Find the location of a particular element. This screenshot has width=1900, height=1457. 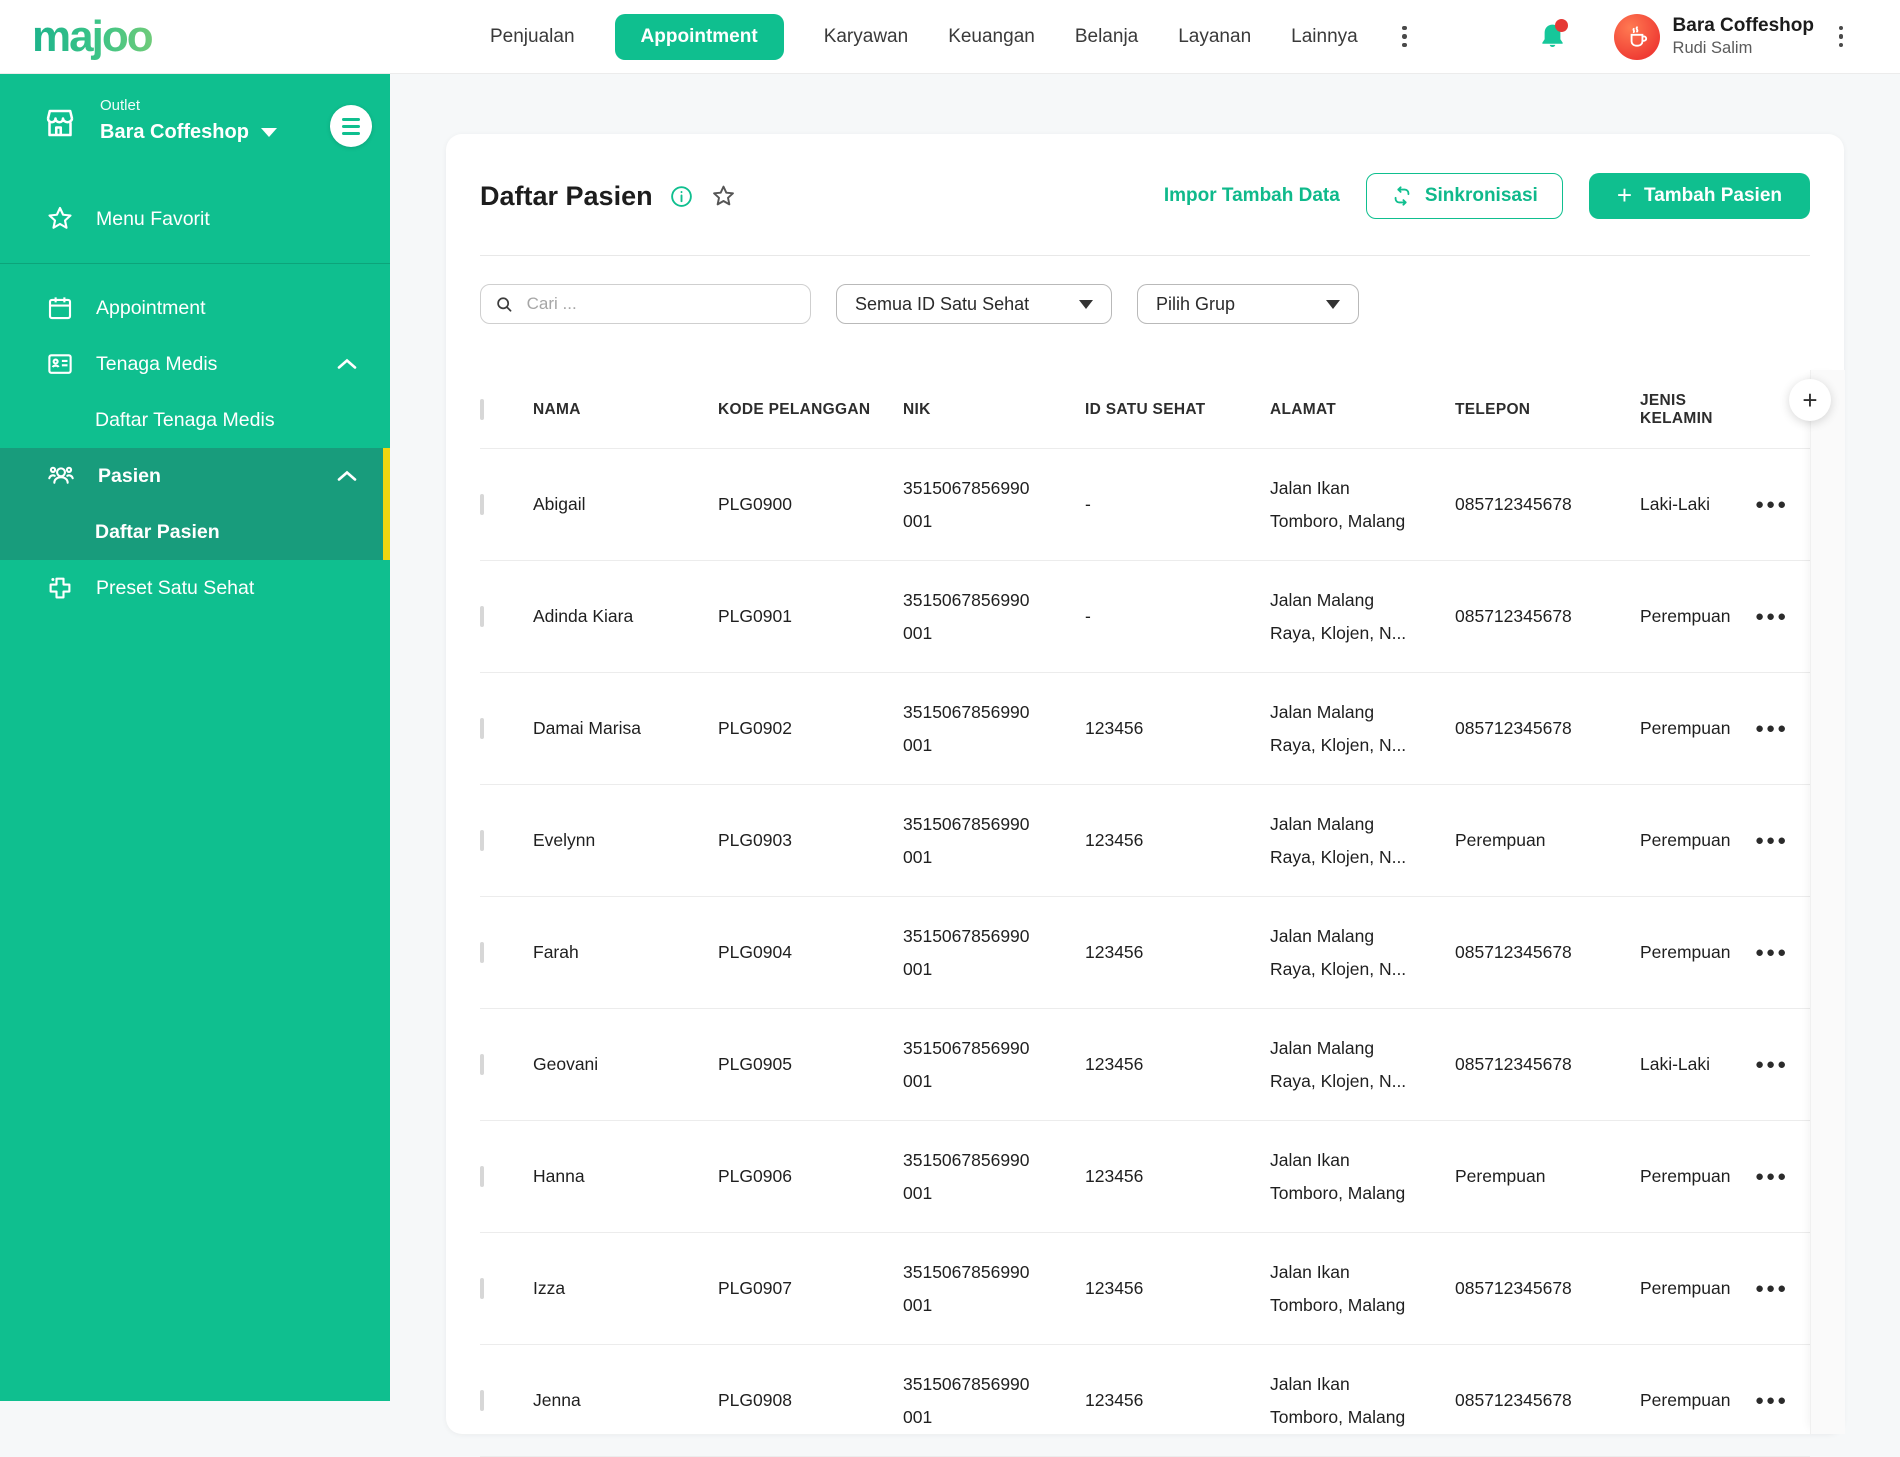

add-patient-label: Tambah Pasien is located at coordinates (1713, 195).